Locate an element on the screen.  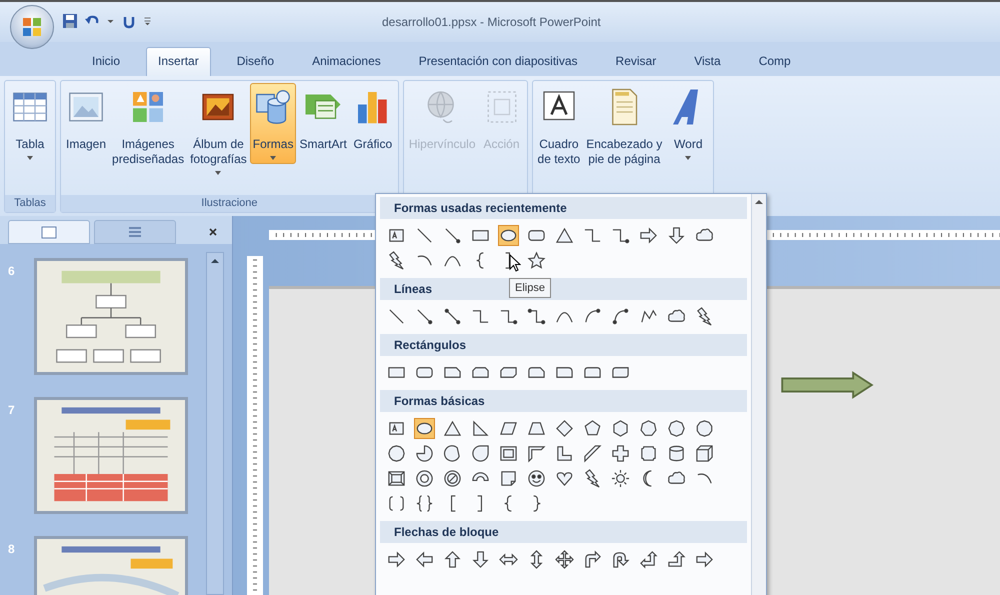
left-arrow-icon is located at coordinates (424, 559).